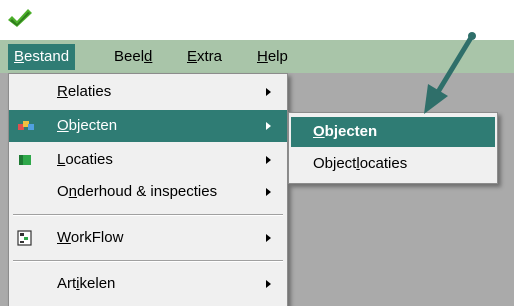 The width and height of the screenshot is (514, 306). Describe the element at coordinates (148, 284) in the screenshot. I see `dropdown-item-artikelen: Artikelen` at that location.